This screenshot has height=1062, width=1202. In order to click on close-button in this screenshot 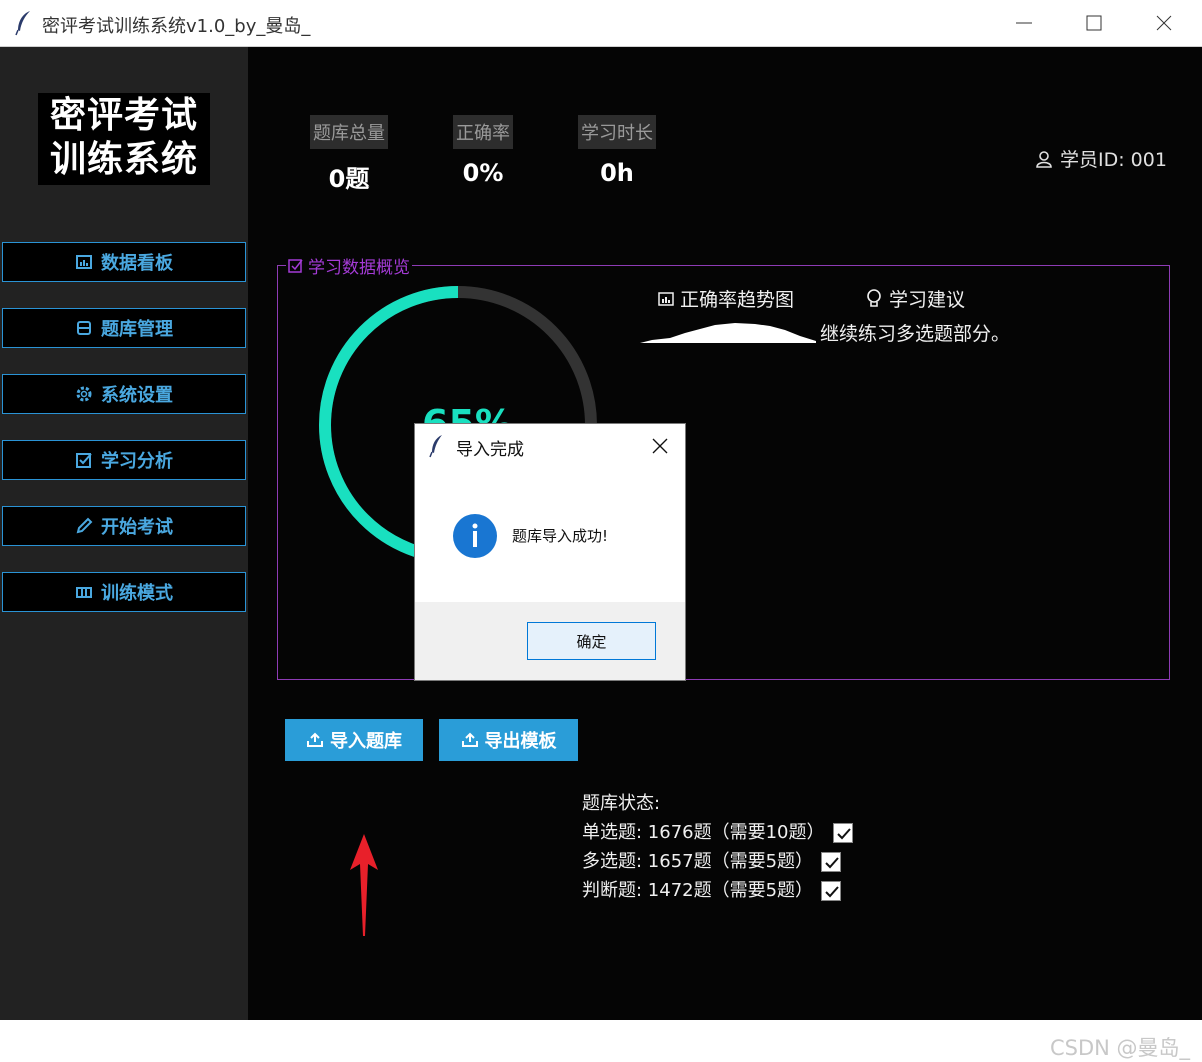, I will do `click(1164, 23)`.